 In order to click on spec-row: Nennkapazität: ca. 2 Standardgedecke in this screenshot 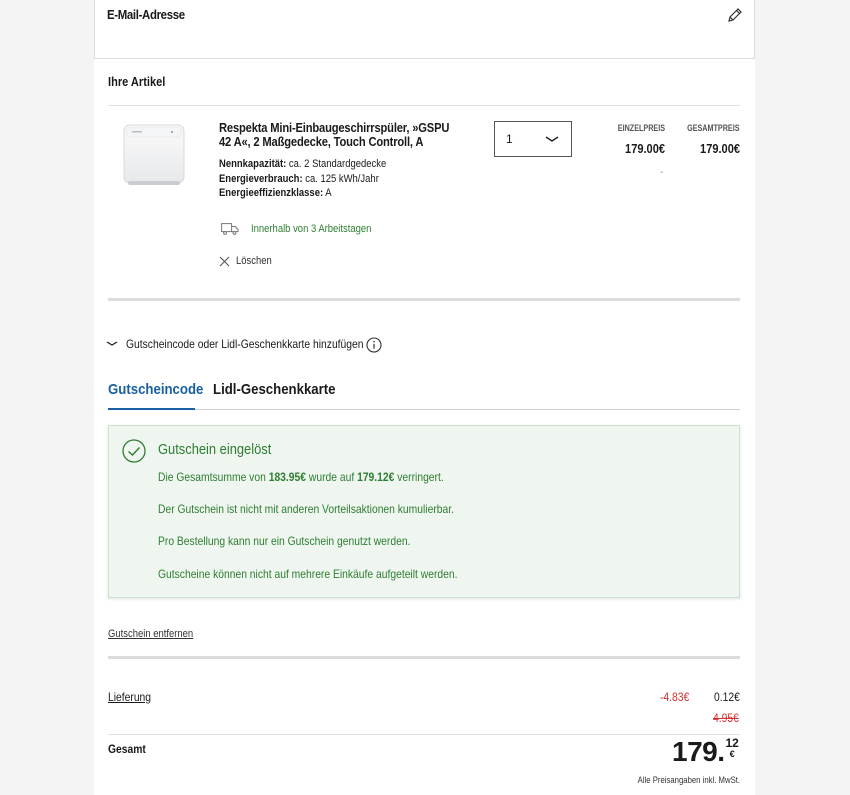, I will do `click(303, 164)`.